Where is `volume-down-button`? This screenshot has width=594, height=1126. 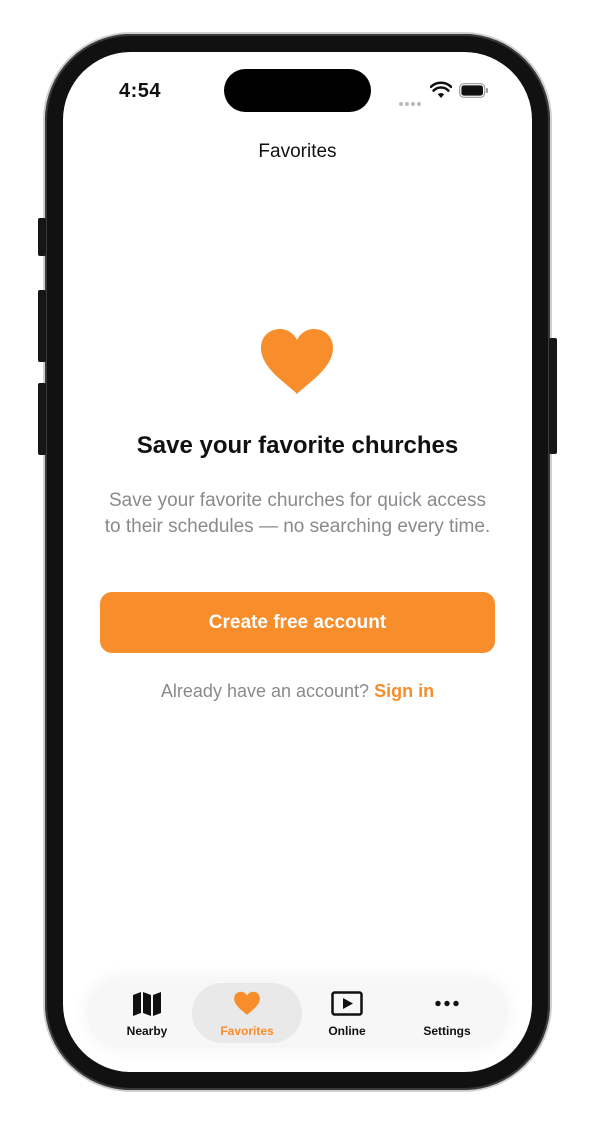 volume-down-button is located at coordinates (42, 419).